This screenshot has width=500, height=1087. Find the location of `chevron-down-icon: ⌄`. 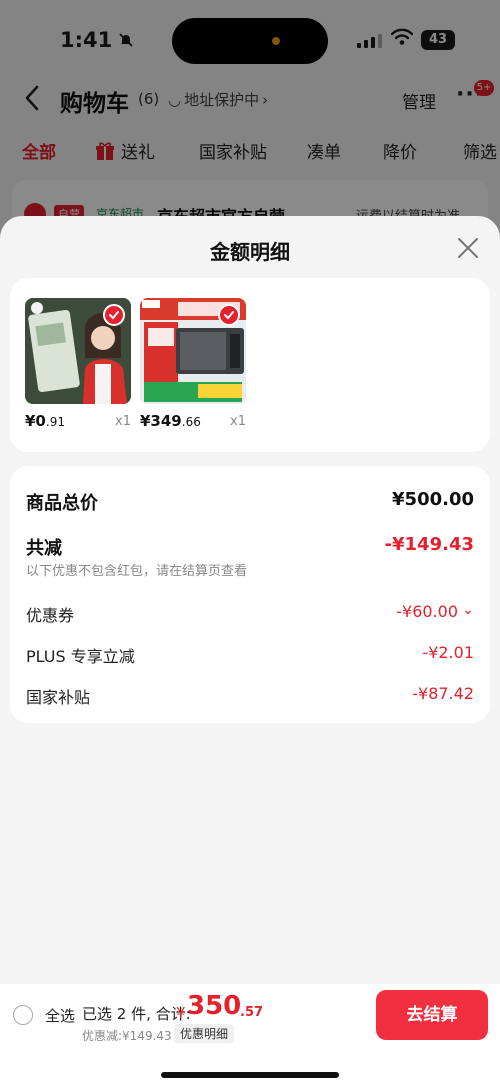

chevron-down-icon: ⌄ is located at coordinates (468, 610).